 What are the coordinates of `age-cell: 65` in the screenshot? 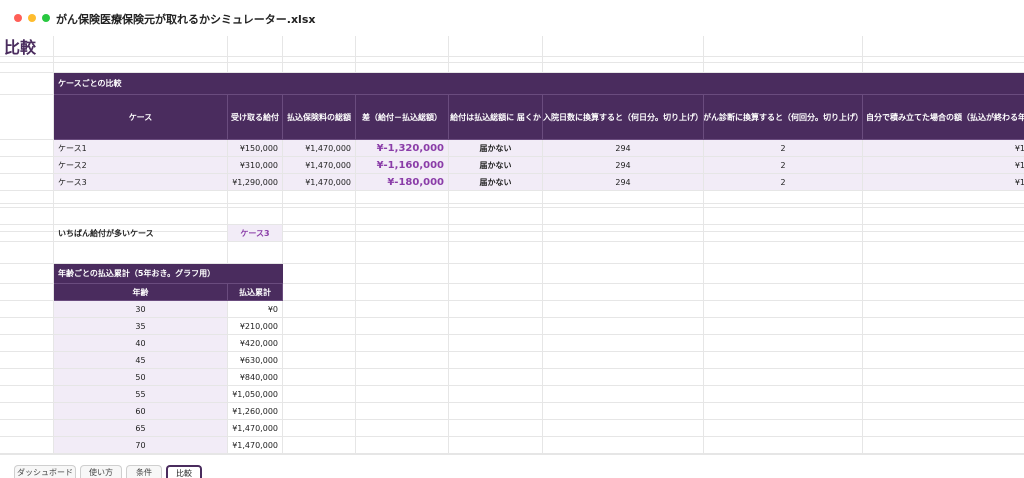 It's located at (141, 428).